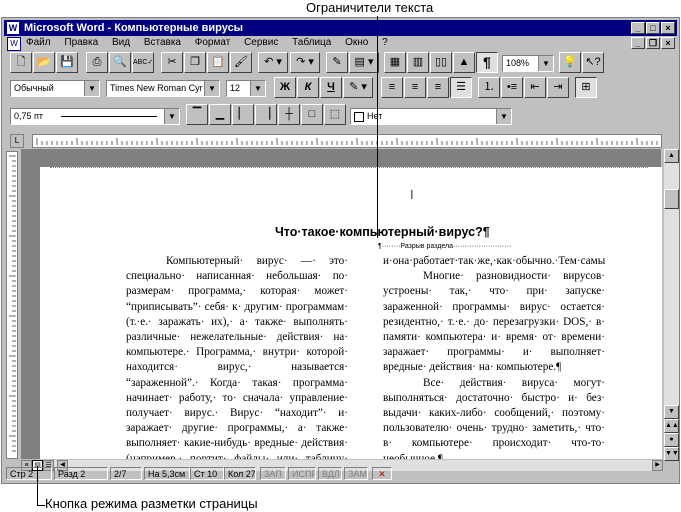 The width and height of the screenshot is (681, 512). What do you see at coordinates (671, 199) in the screenshot?
I see `scroll-thumb` at bounding box center [671, 199].